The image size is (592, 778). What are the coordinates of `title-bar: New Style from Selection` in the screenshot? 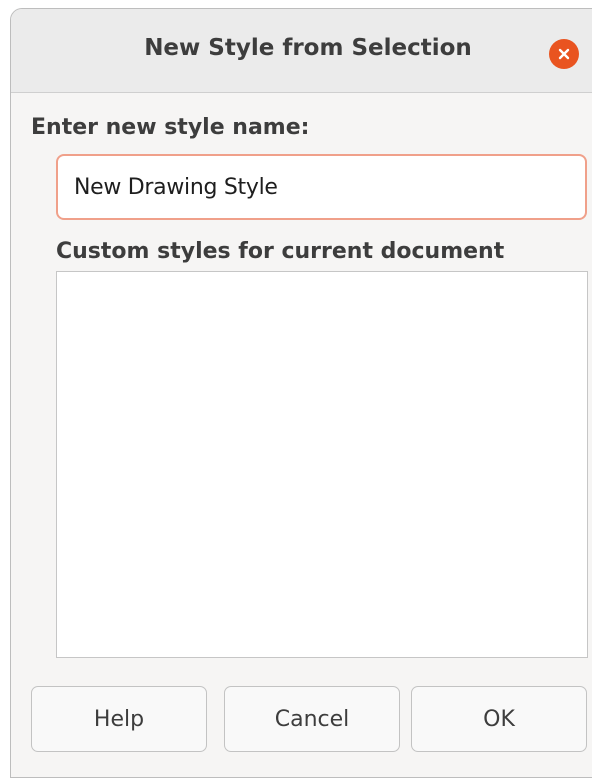 It's located at (301, 51).